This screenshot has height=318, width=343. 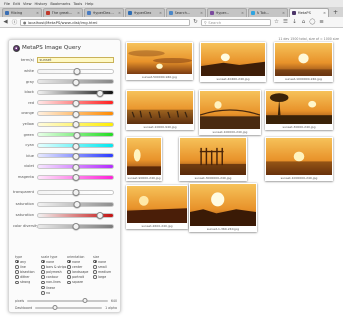 I want to click on tab-4: Search... ×, so click(x=186, y=12).